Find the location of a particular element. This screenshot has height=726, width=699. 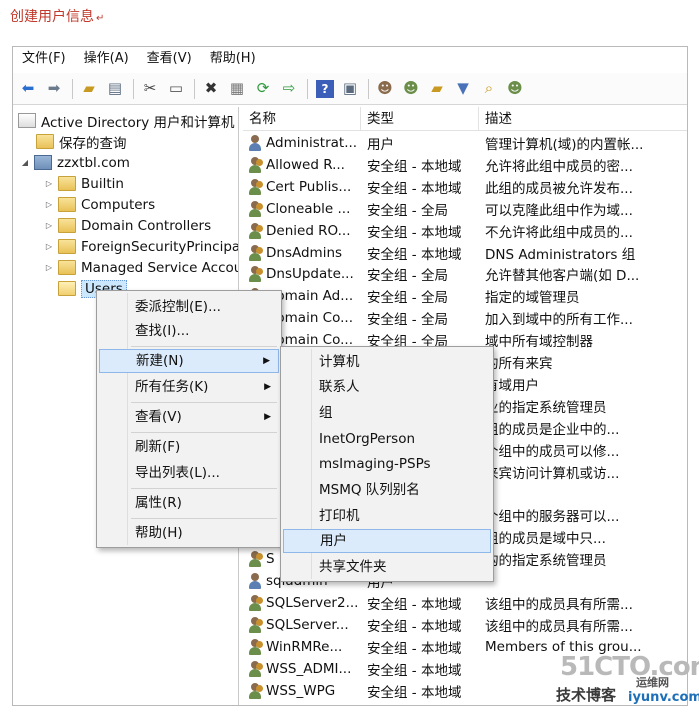

new-ou-icon: ▰ is located at coordinates (437, 89).